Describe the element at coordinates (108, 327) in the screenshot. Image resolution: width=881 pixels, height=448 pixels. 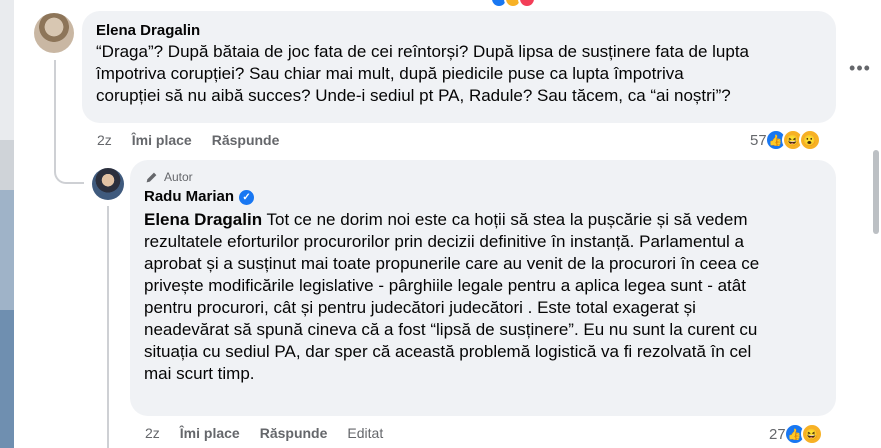
I see `reply-thread-line` at that location.